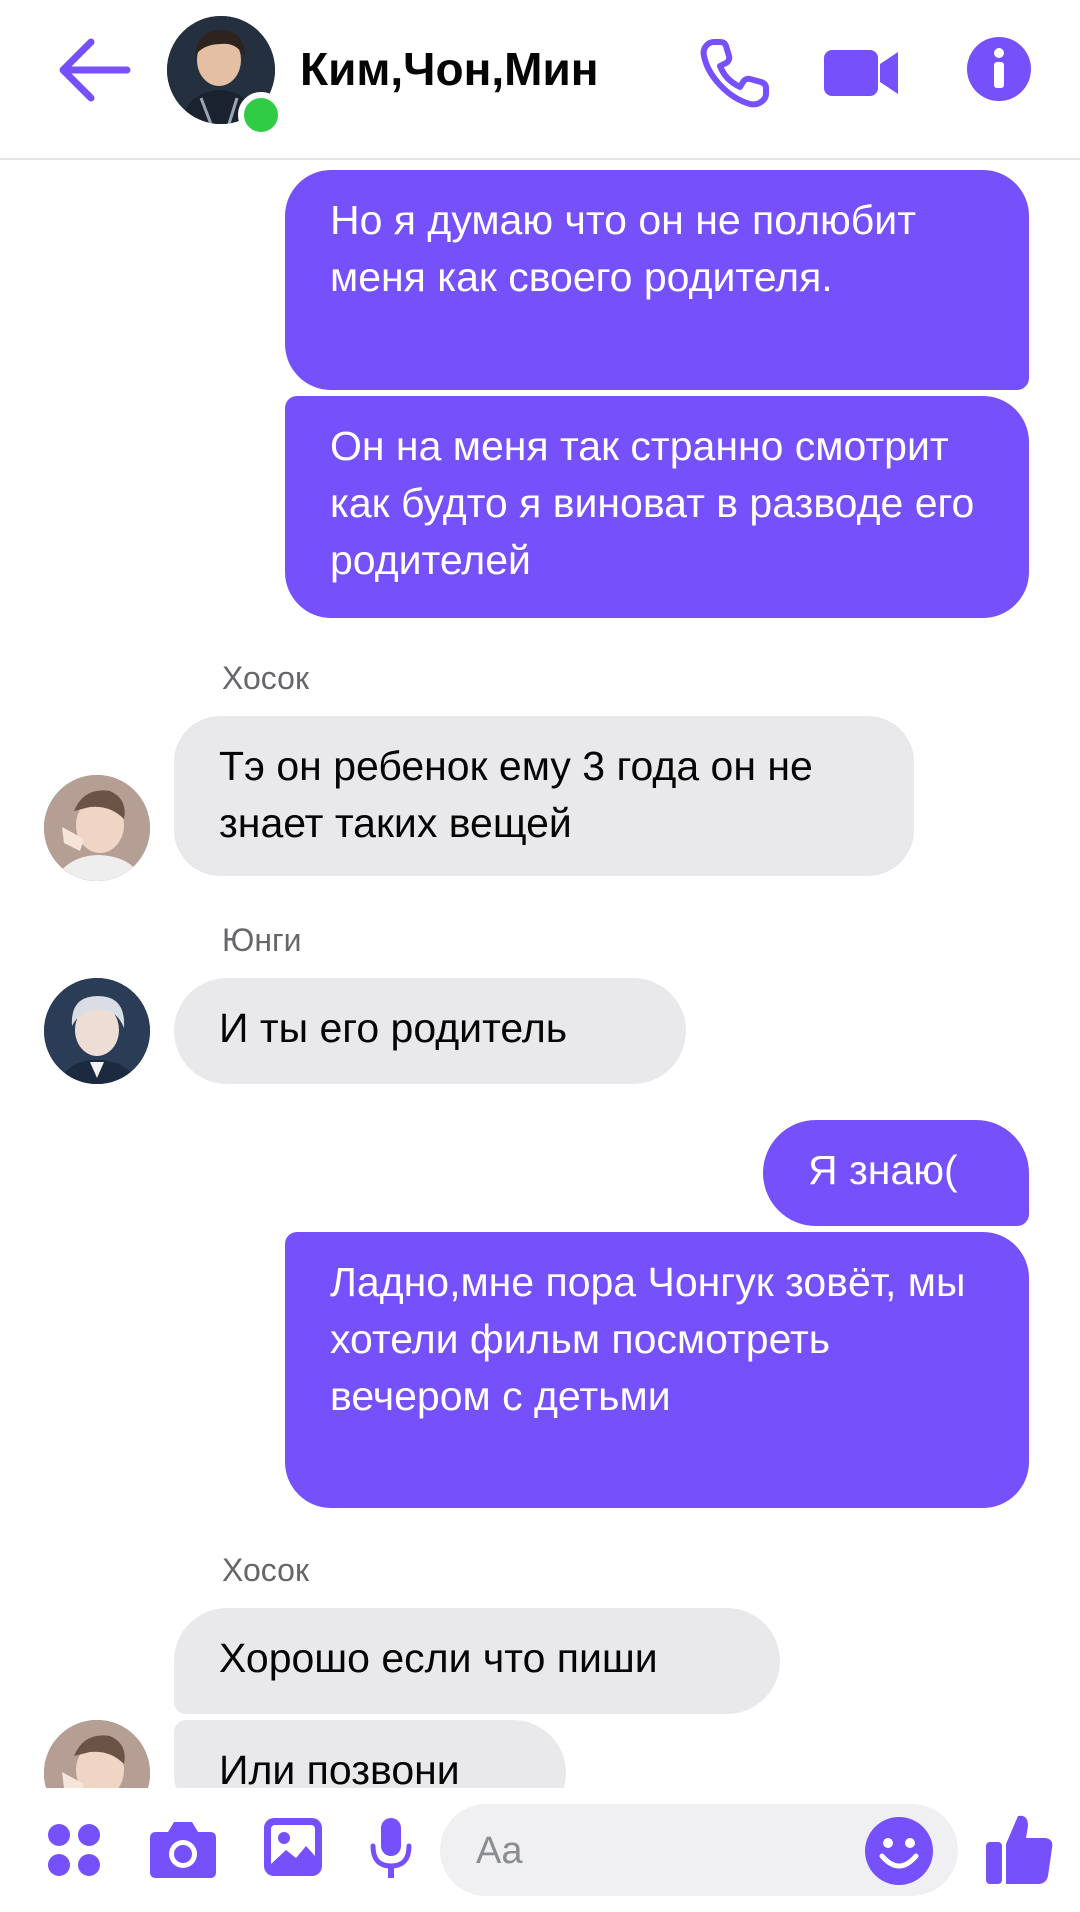 This screenshot has width=1080, height=1912. I want to click on microphone-icon, so click(391, 1849).